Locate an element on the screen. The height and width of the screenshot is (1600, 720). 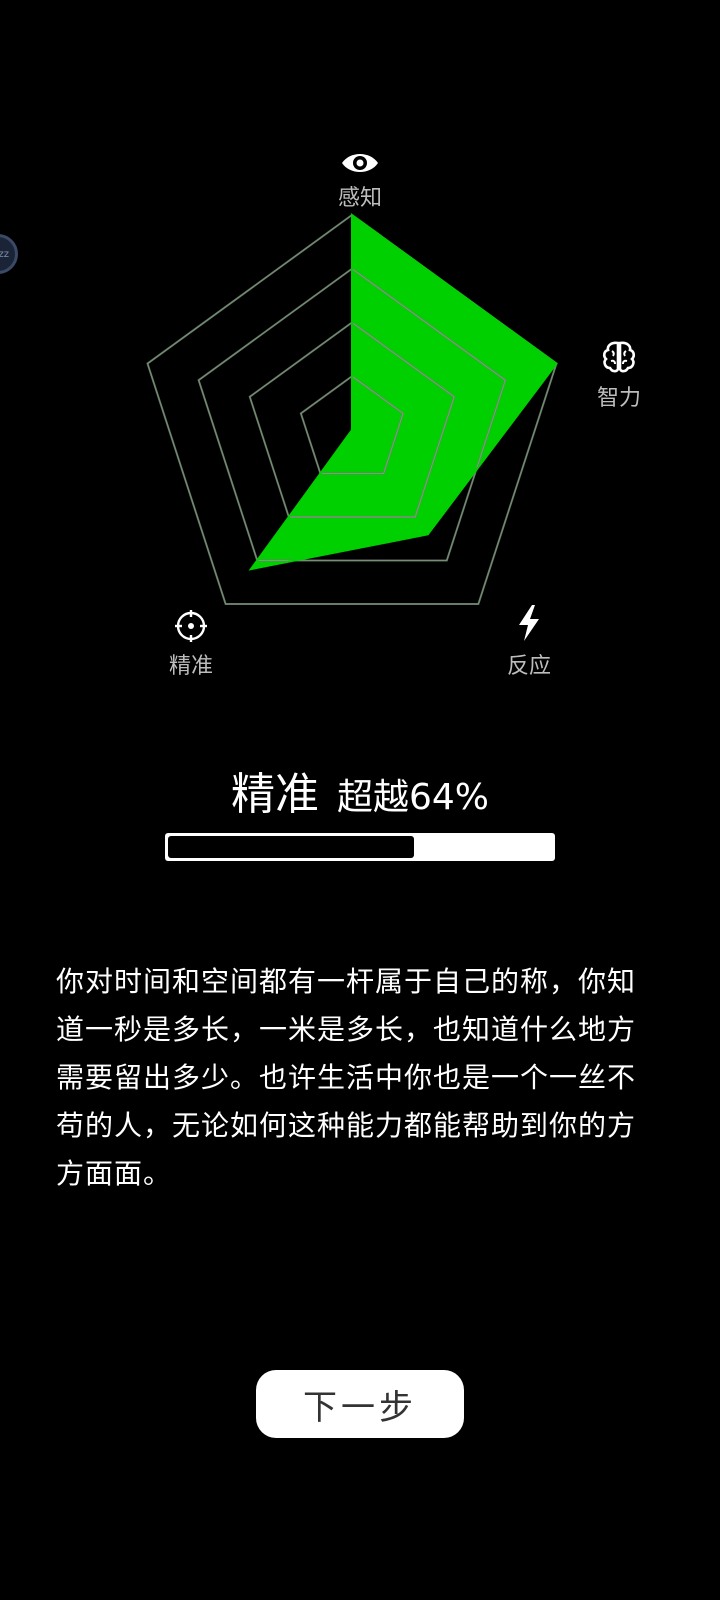
axis-label-precision: 精准 is located at coordinates (190, 666).